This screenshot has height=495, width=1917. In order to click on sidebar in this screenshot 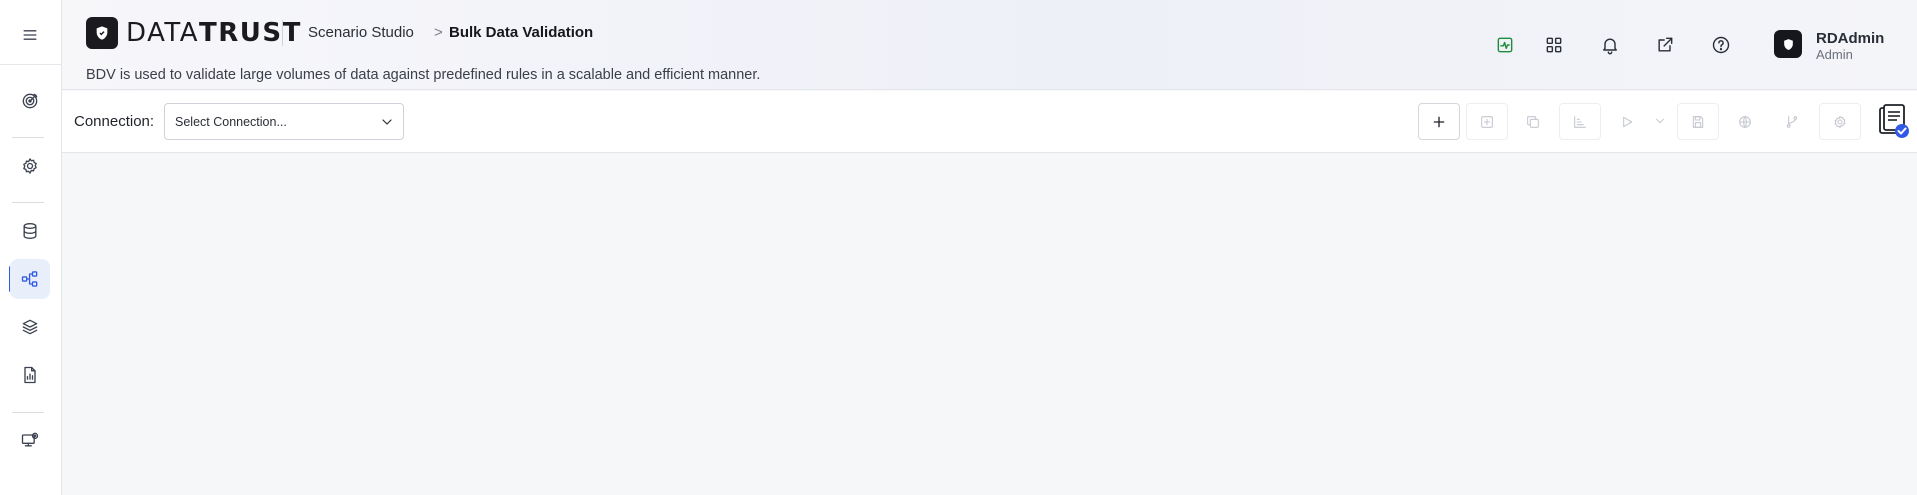, I will do `click(31, 247)`.